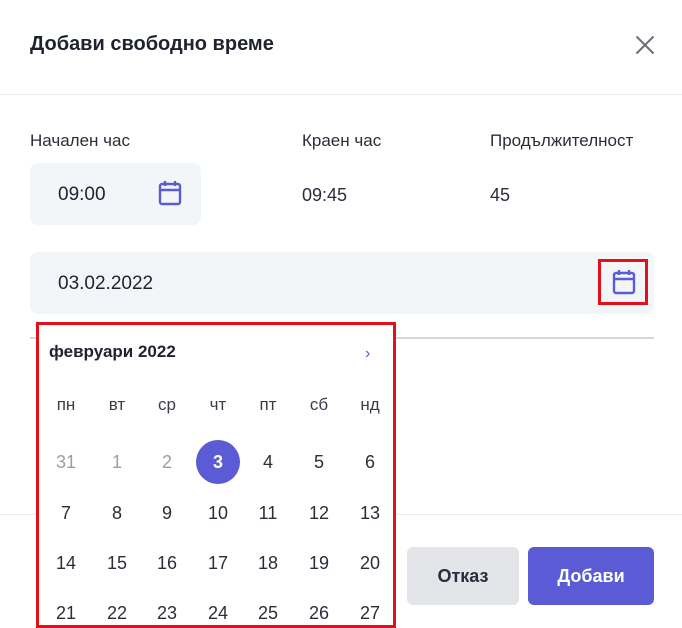  What do you see at coordinates (66, 608) in the screenshot?
I see `calendar-day: 21` at bounding box center [66, 608].